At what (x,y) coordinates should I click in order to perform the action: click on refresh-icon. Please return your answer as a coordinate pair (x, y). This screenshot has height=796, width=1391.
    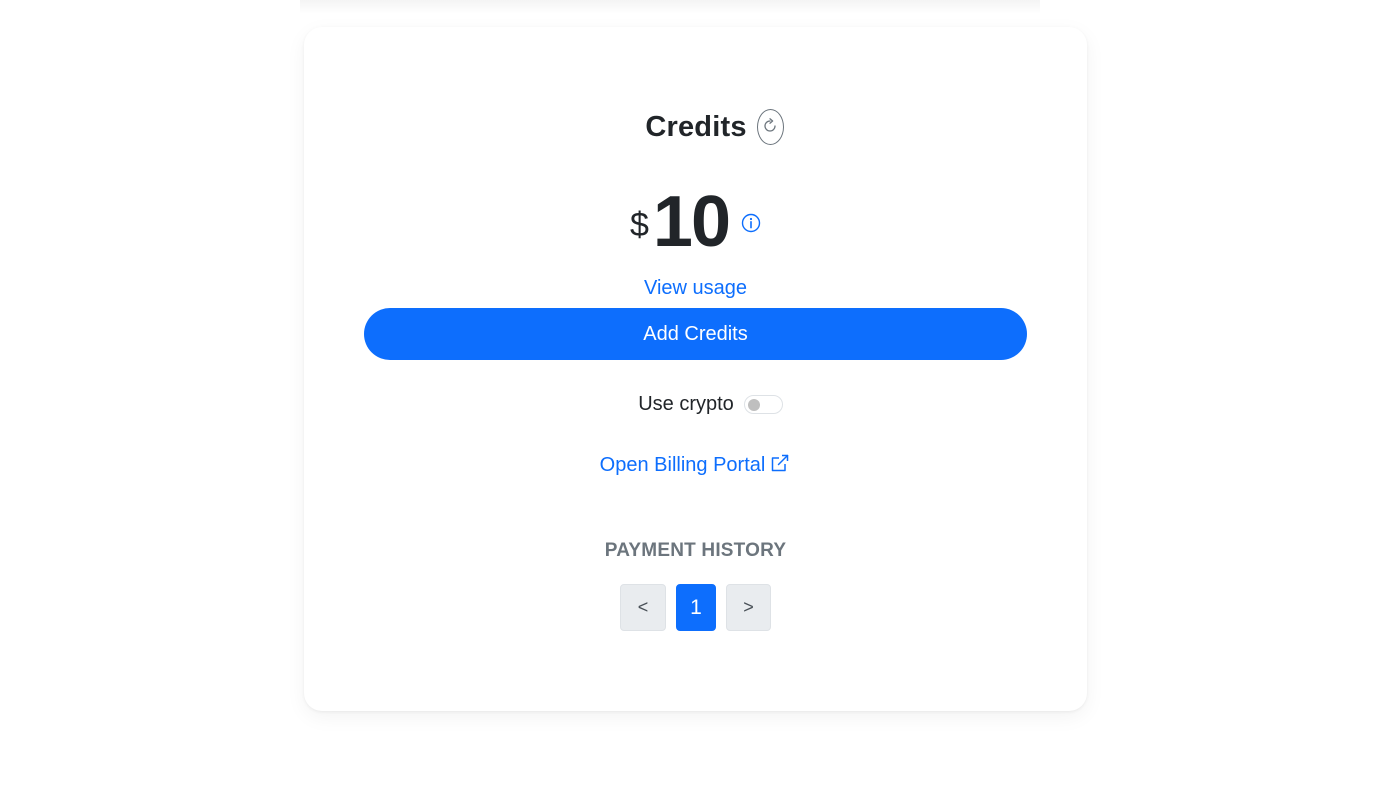
    Looking at the image, I should click on (770, 127).